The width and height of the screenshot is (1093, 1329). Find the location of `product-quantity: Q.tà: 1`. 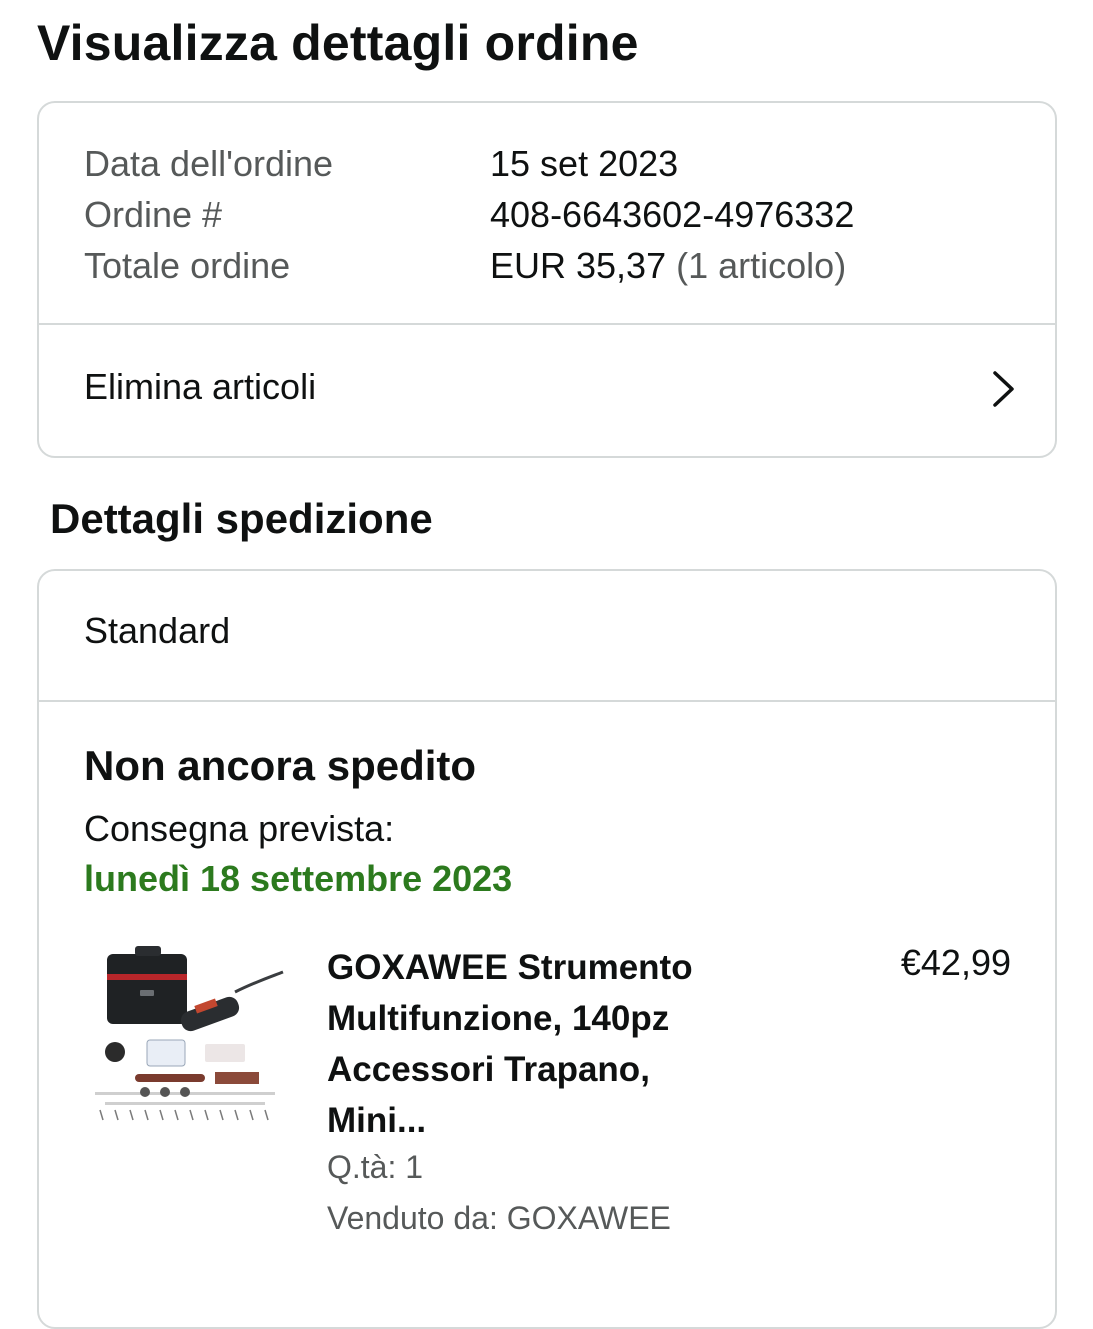

product-quantity: Q.tà: 1 is located at coordinates (375, 1167).